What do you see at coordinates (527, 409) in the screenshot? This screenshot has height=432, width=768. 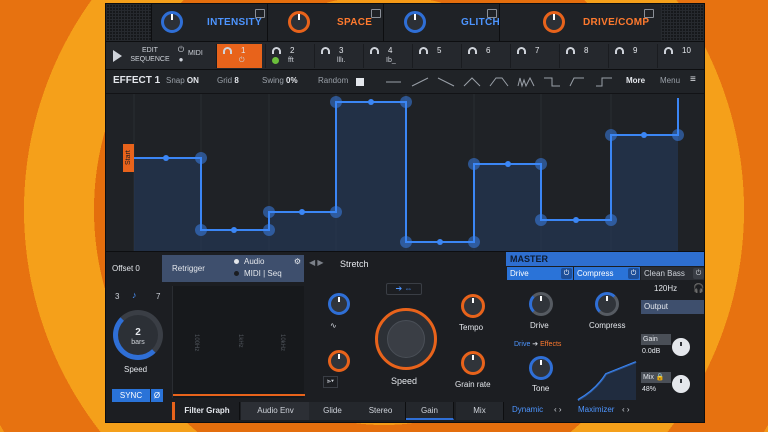 I see `dynamic-label: Dynamic` at bounding box center [527, 409].